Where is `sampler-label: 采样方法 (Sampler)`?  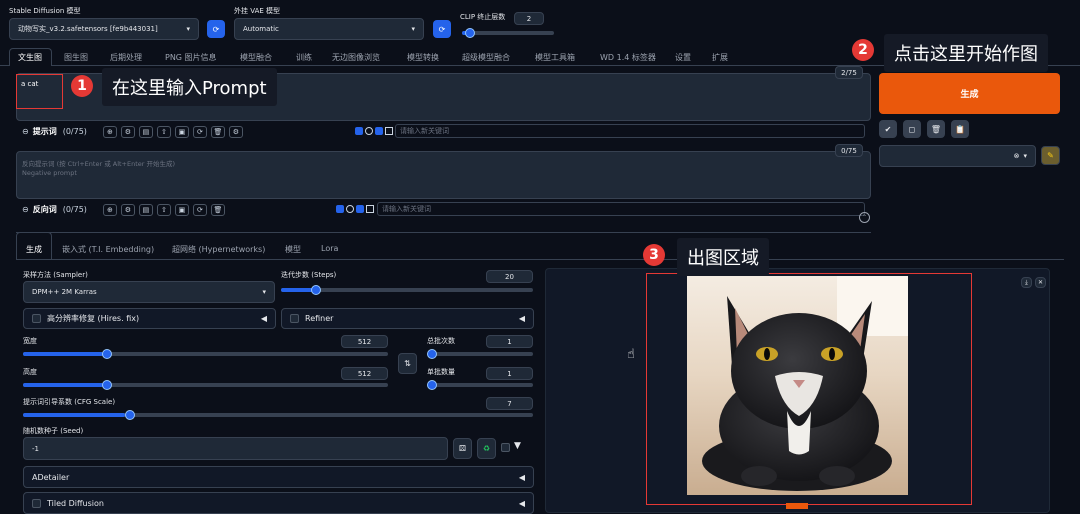 sampler-label: 采样方法 (Sampler) is located at coordinates (55, 275).